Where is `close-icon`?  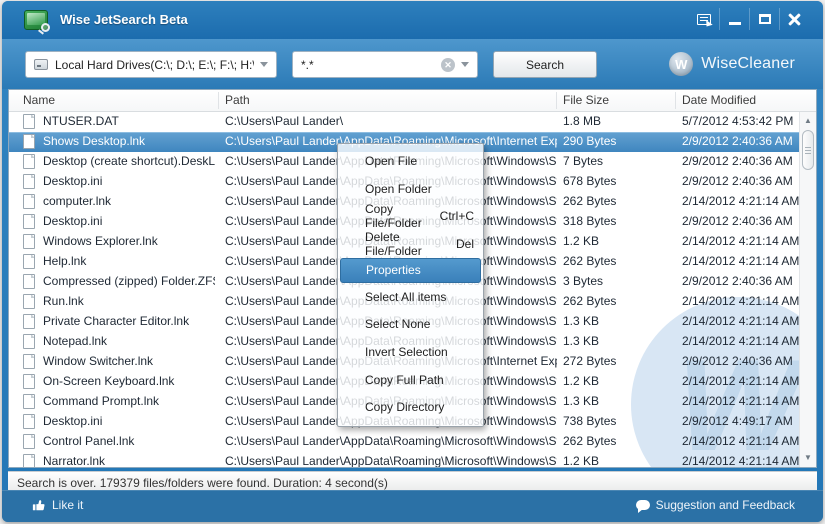 close-icon is located at coordinates (794, 19).